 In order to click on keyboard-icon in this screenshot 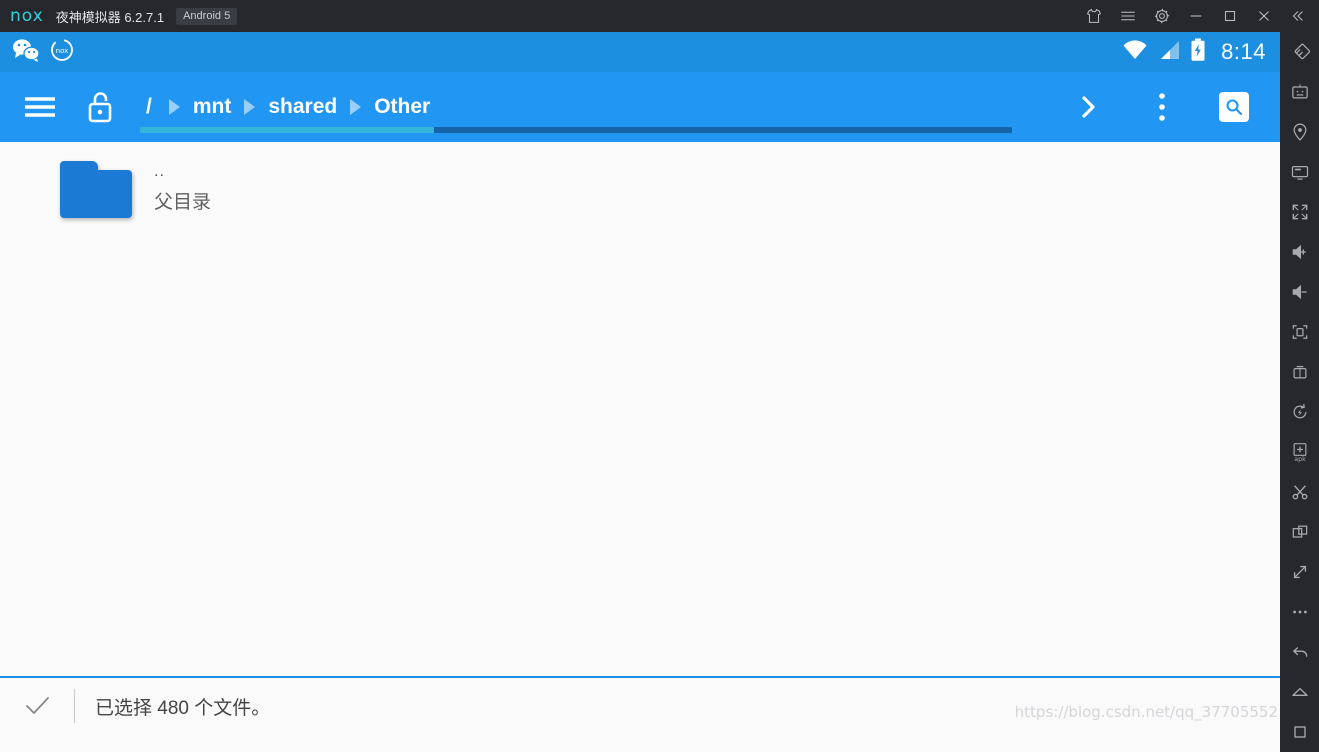, I will do `click(1299, 92)`.